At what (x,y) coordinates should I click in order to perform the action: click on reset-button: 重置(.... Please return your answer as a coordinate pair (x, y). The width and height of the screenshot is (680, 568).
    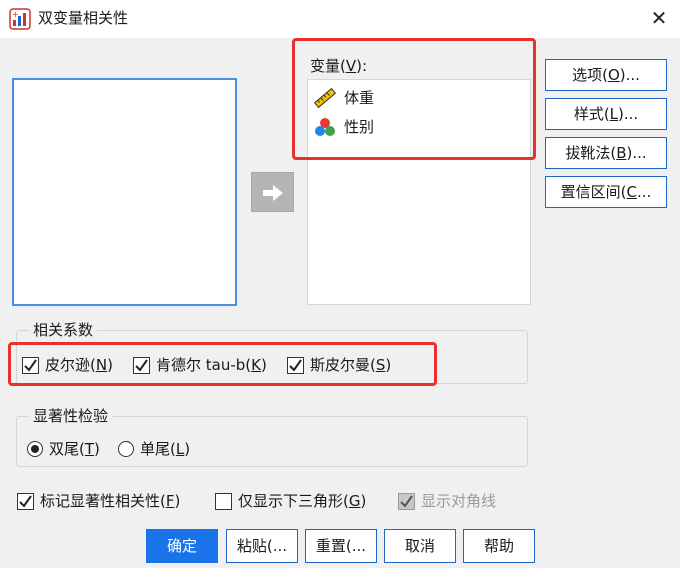
    Looking at the image, I should click on (341, 546).